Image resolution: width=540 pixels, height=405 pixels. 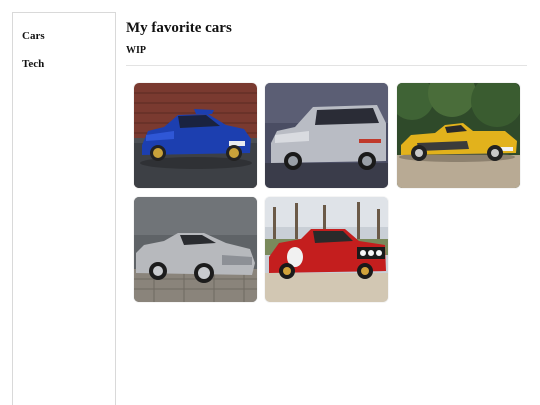 I want to click on blue-sedan-photo, so click(x=195, y=135).